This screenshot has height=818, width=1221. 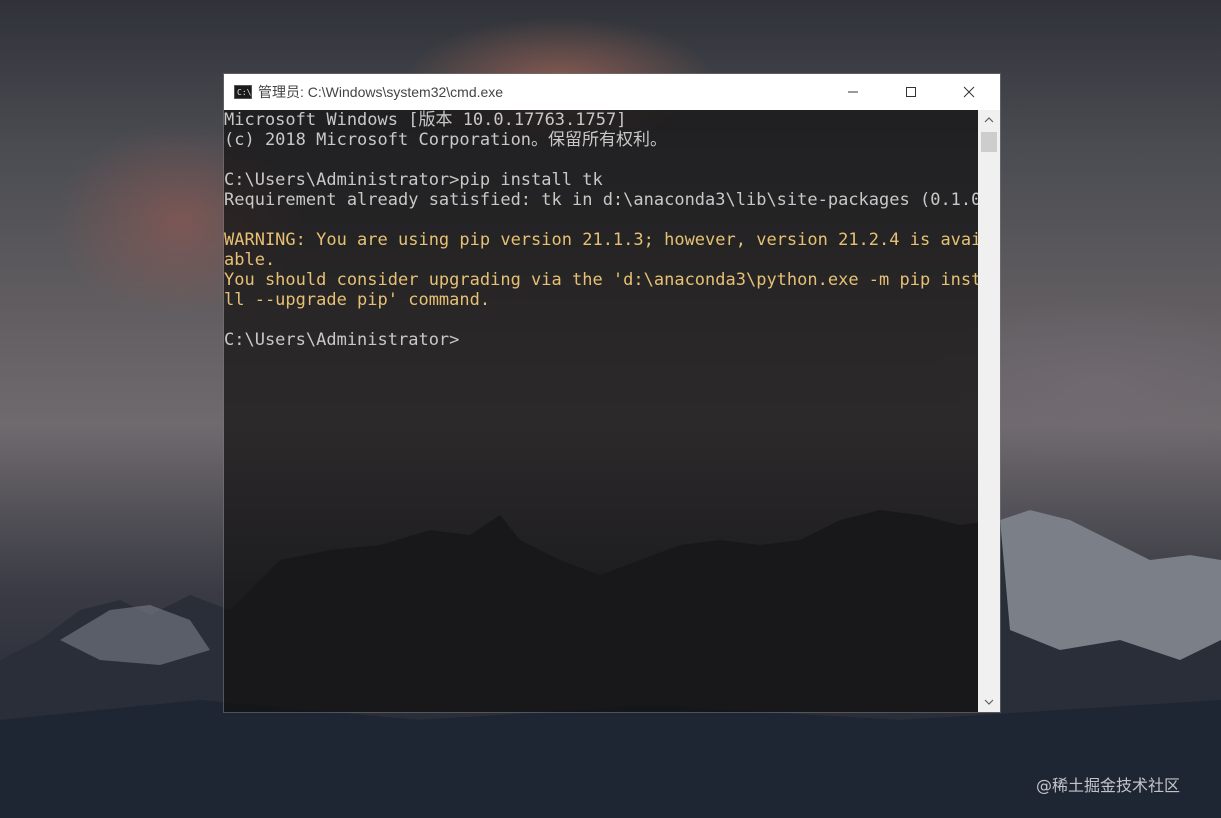 I want to click on title-bar: C:\ 管理员: C:\Windows\system32\cmd.exe, so click(x=612, y=92).